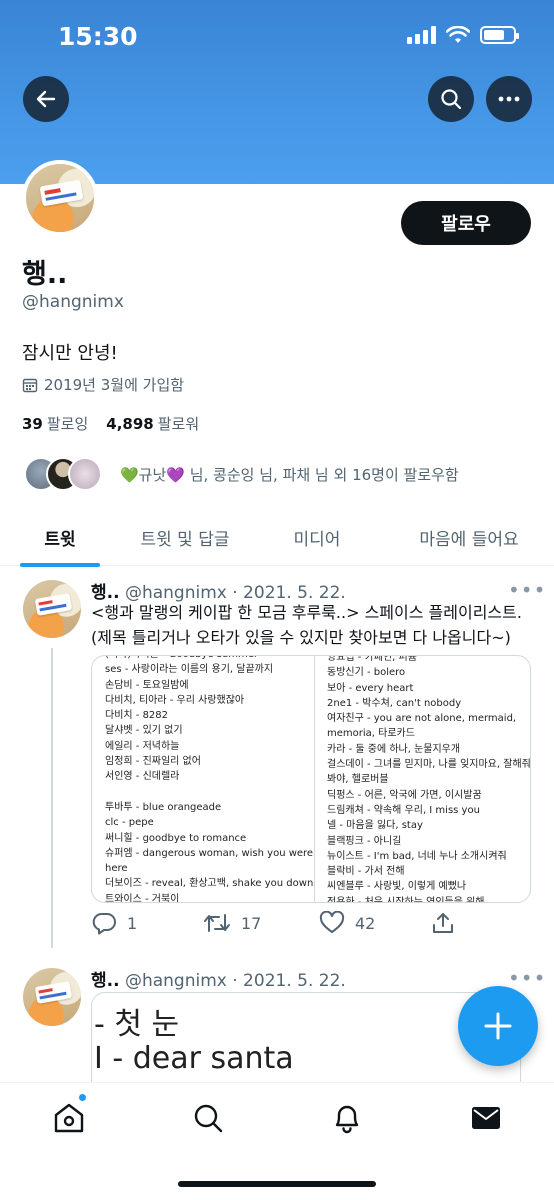 The width and height of the screenshot is (554, 1200). Describe the element at coordinates (347, 923) in the screenshot. I see `like-button: 42` at that location.